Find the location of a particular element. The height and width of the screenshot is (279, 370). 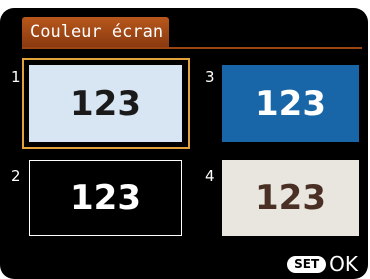

option-1-sample: 123 is located at coordinates (105, 103).